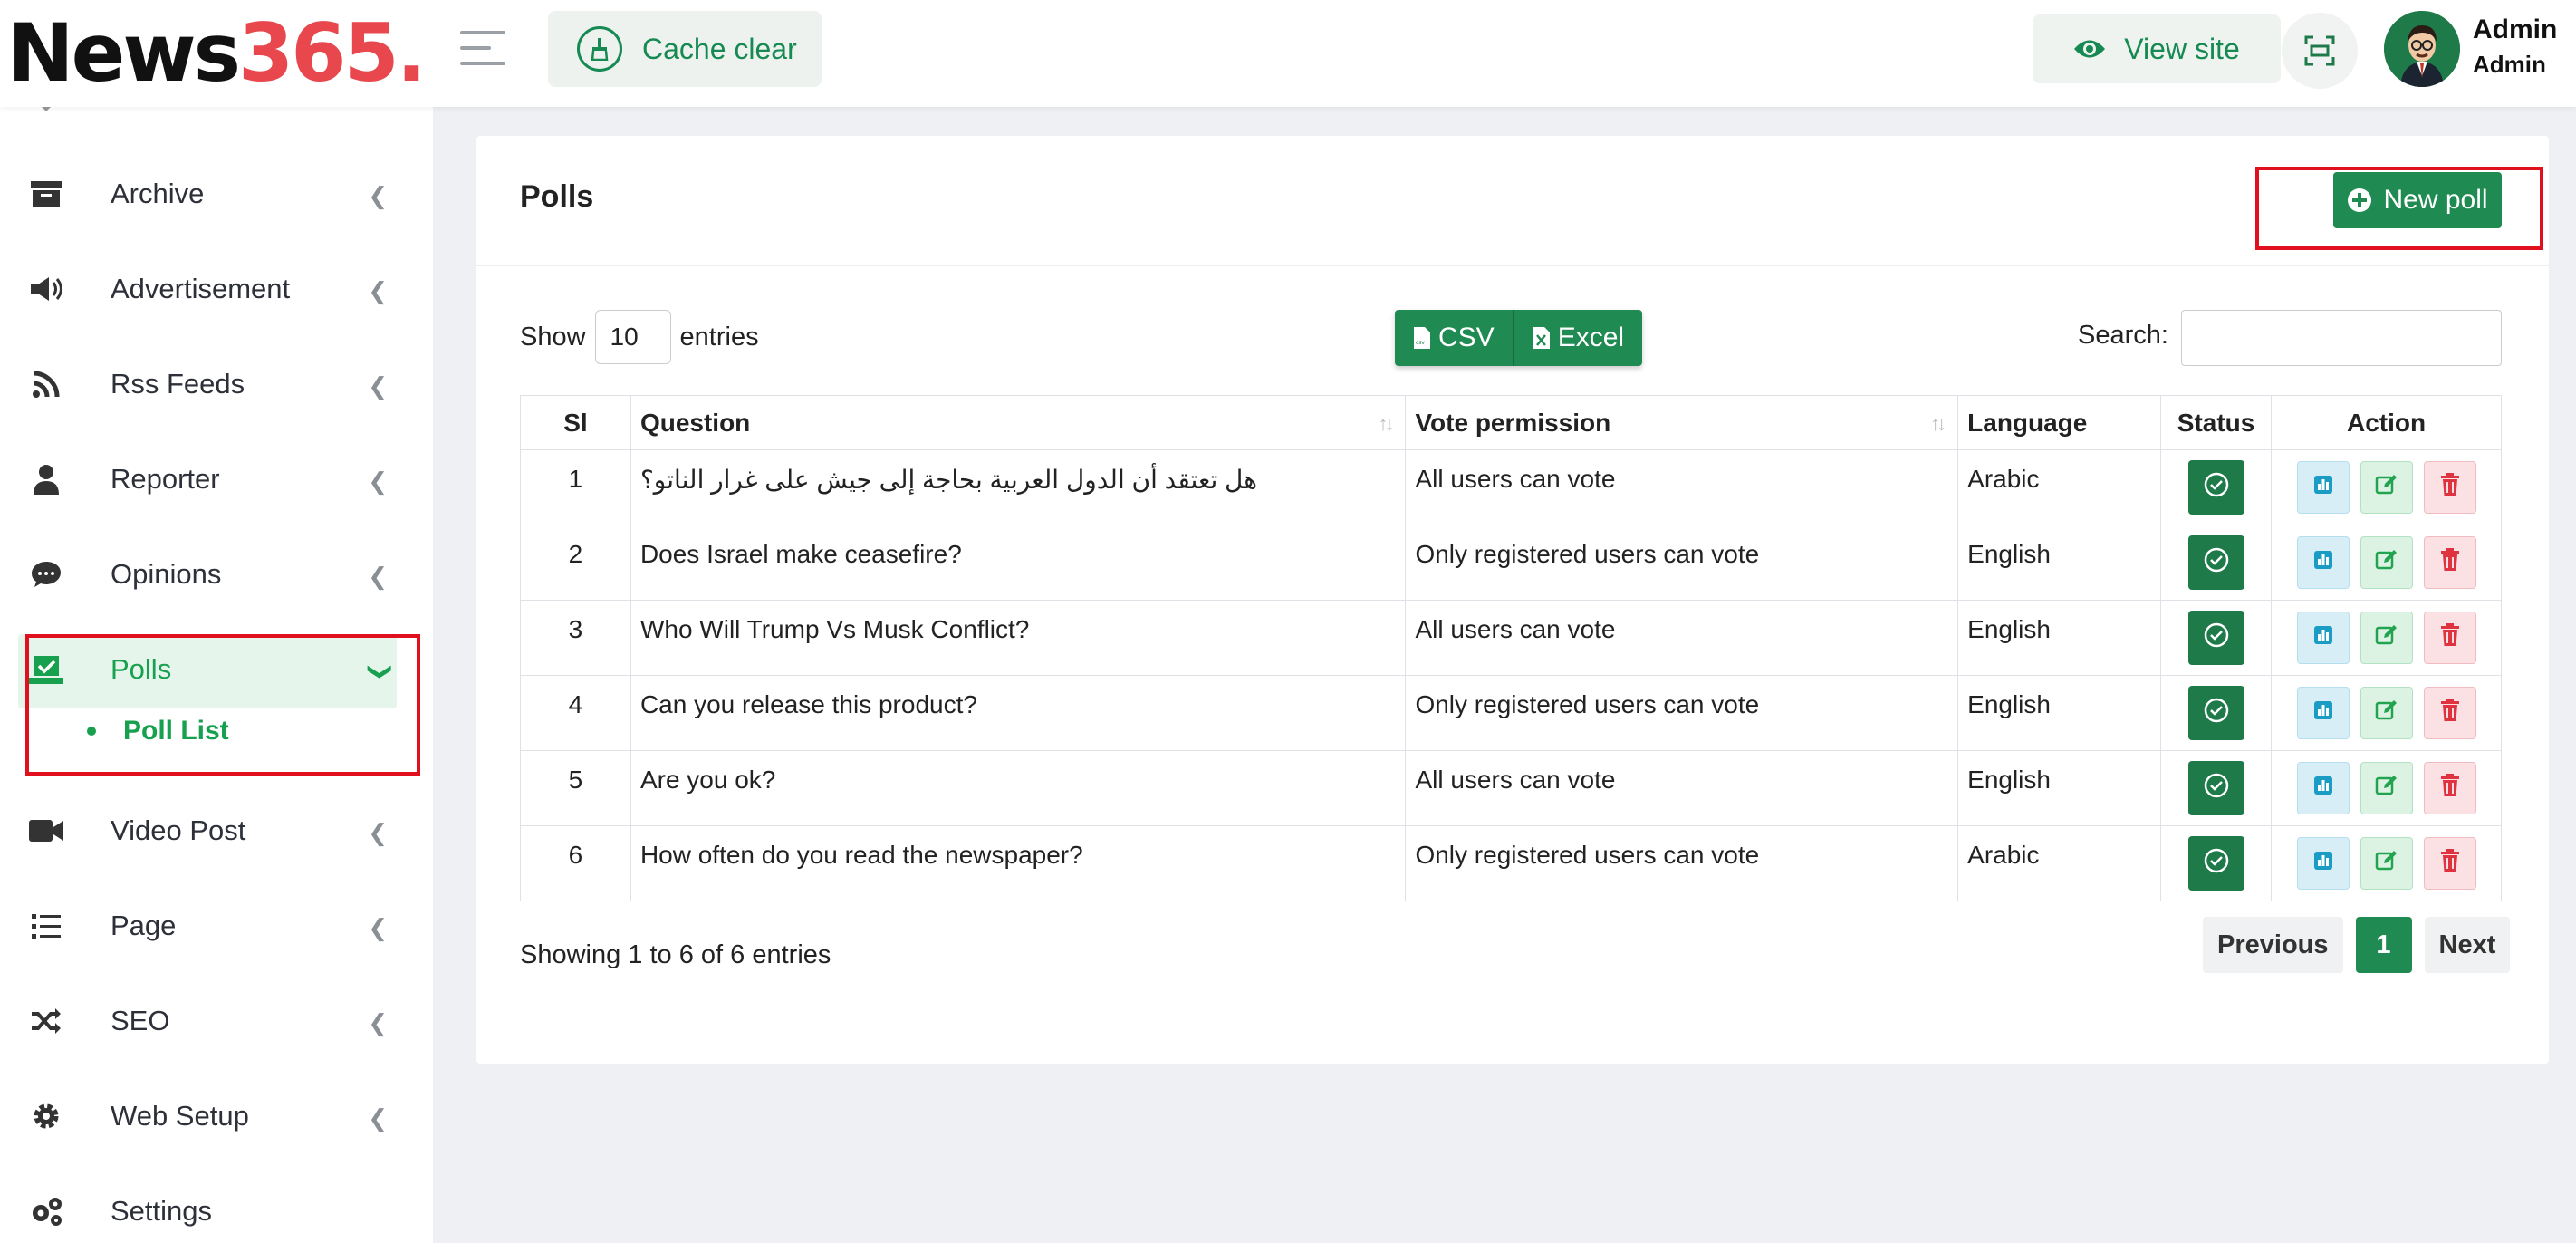 The image size is (2576, 1243). Describe the element at coordinates (2059, 422) in the screenshot. I see `column-header-language: Language` at that location.